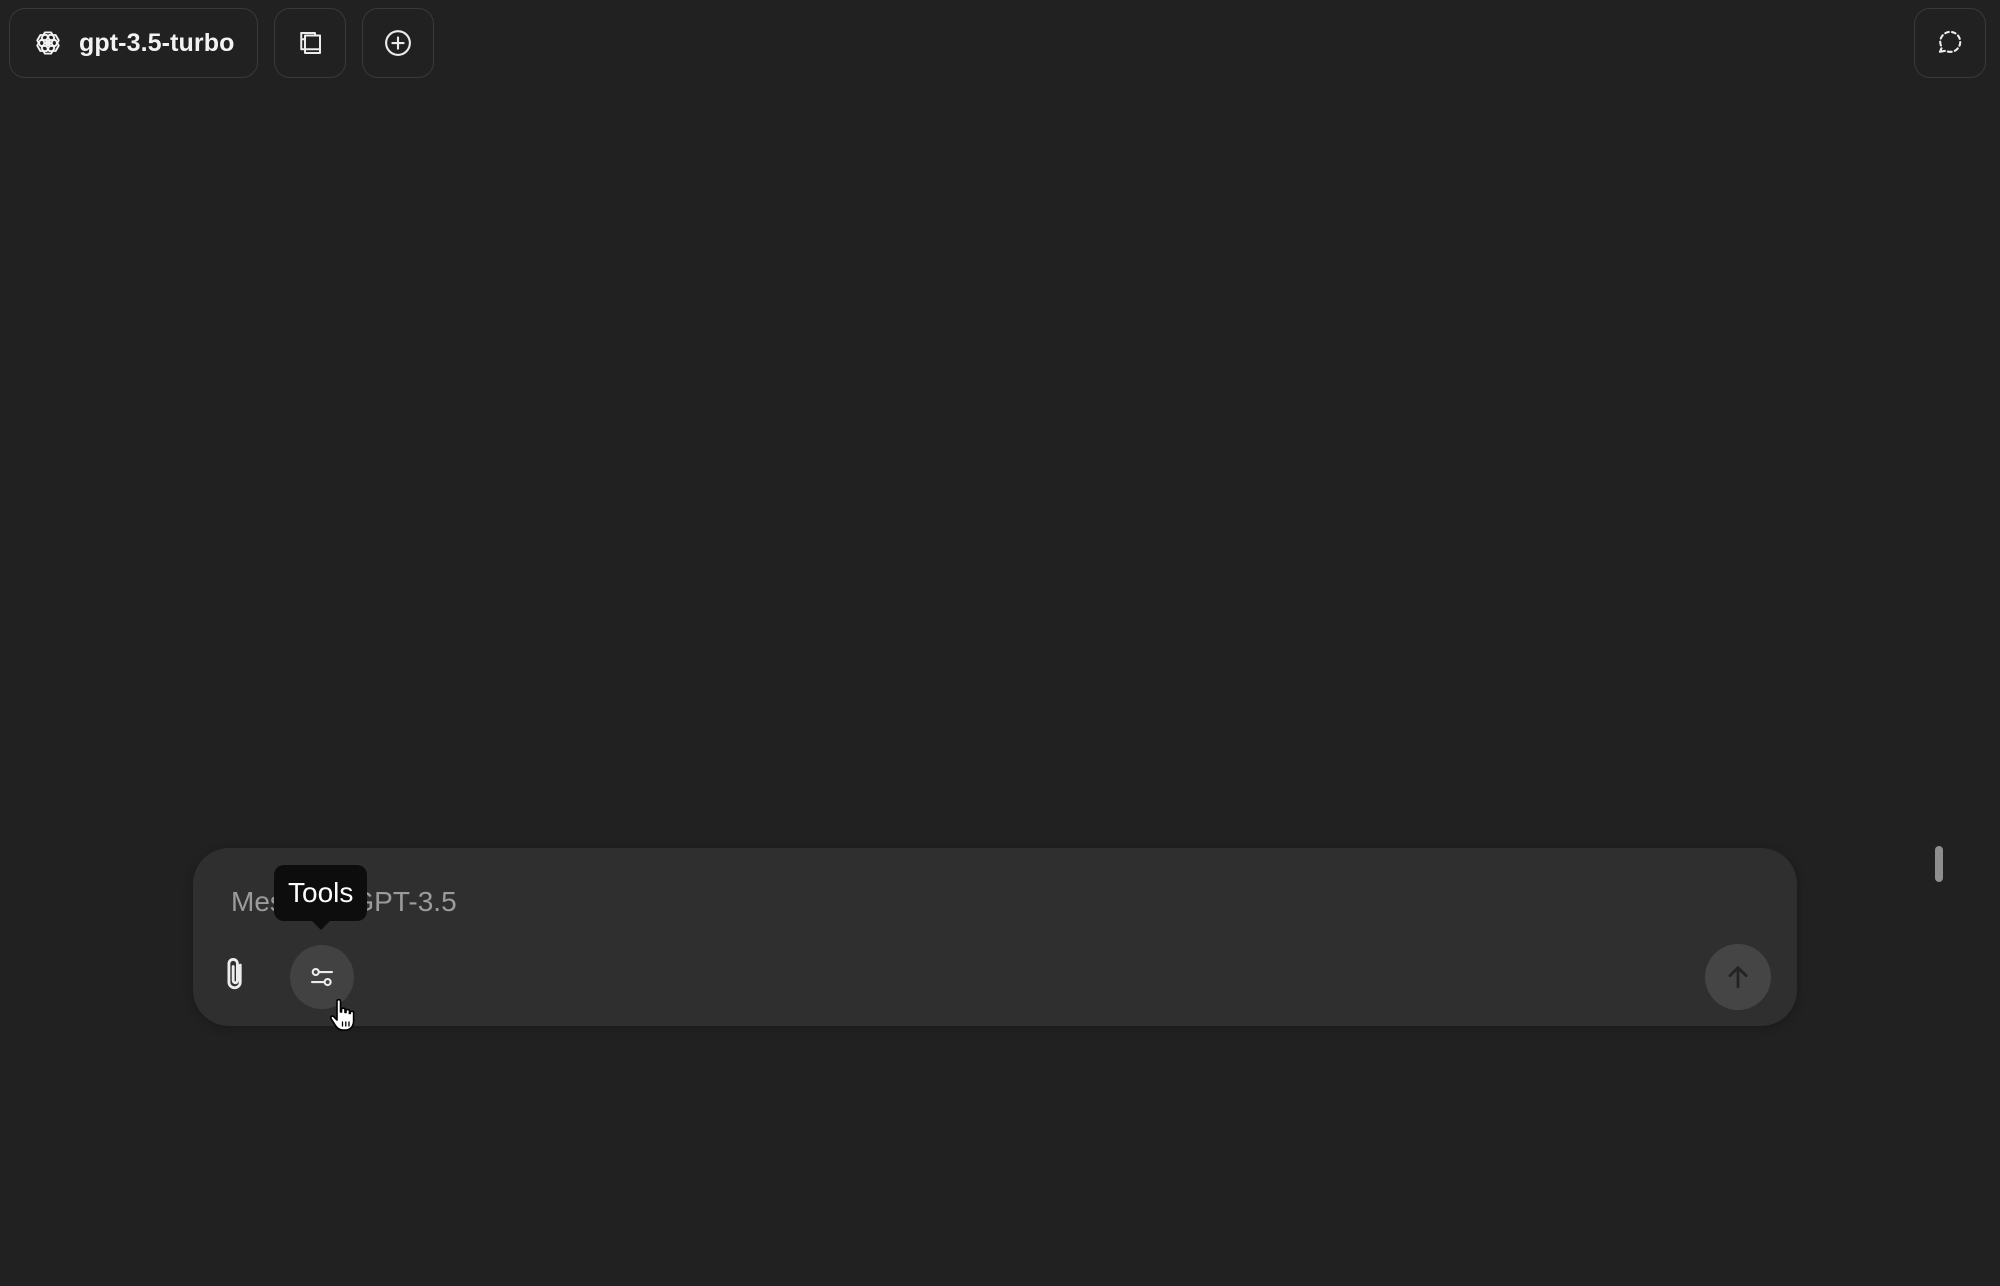  I want to click on model-label: gpt-3.5-turbo, so click(157, 42).